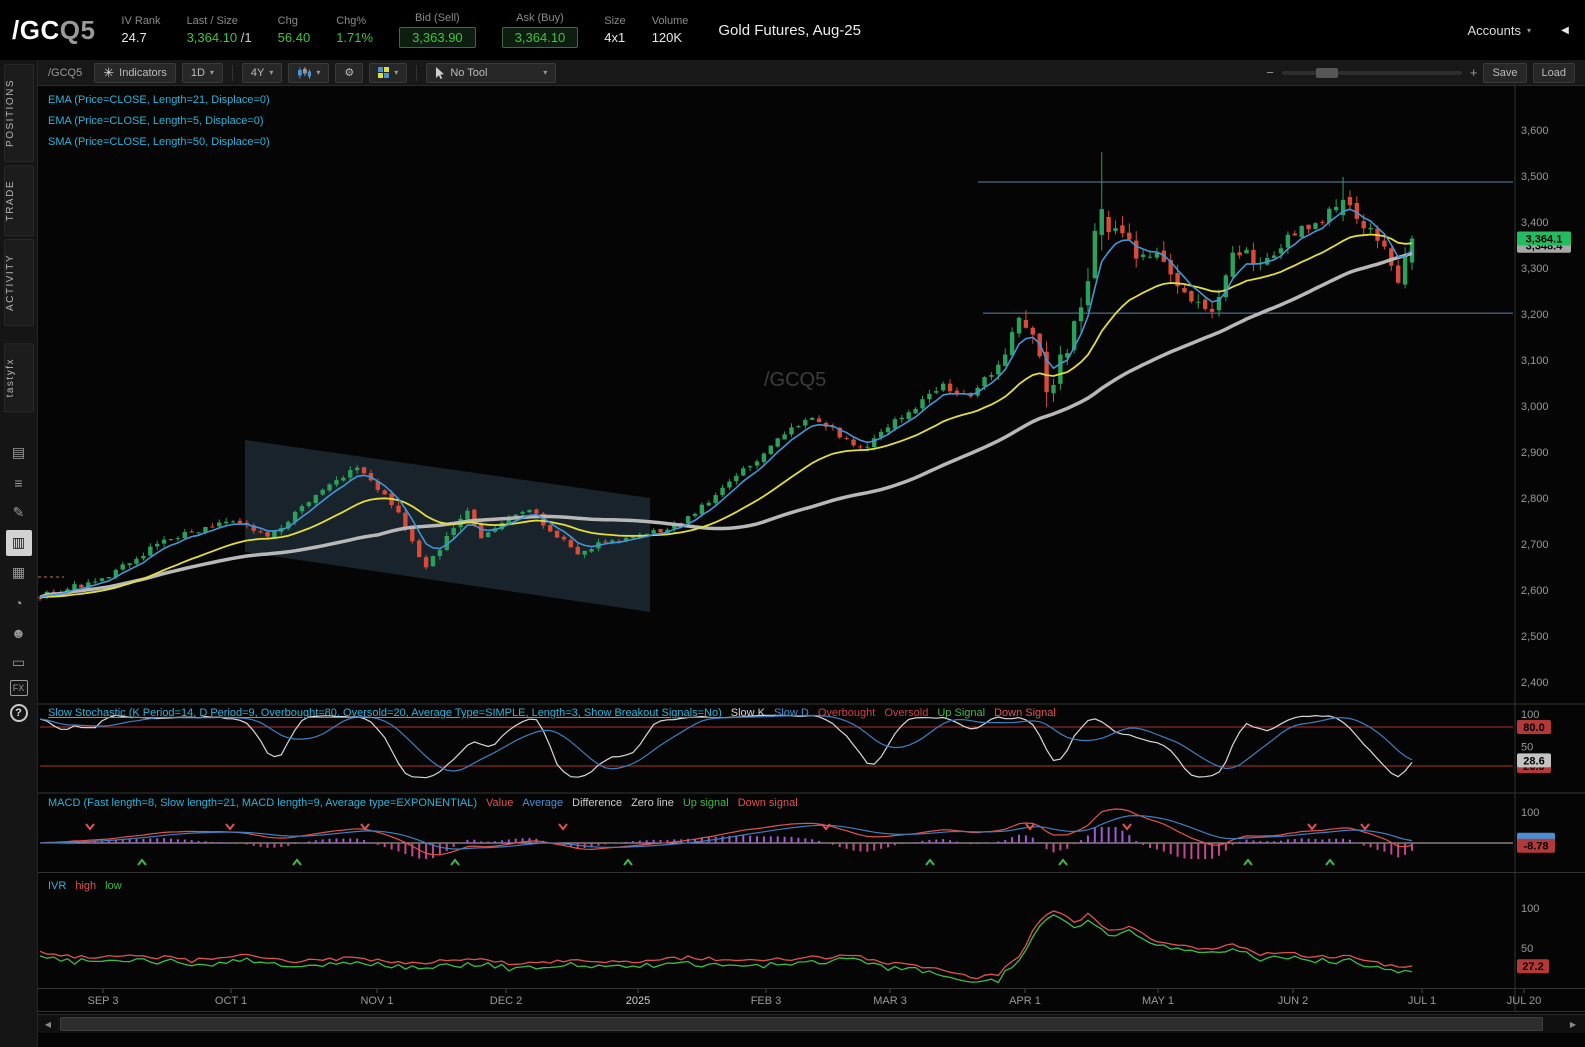 The image size is (1585, 1047). What do you see at coordinates (57, 886) in the screenshot?
I see `study-label-ivr: IVR` at bounding box center [57, 886].